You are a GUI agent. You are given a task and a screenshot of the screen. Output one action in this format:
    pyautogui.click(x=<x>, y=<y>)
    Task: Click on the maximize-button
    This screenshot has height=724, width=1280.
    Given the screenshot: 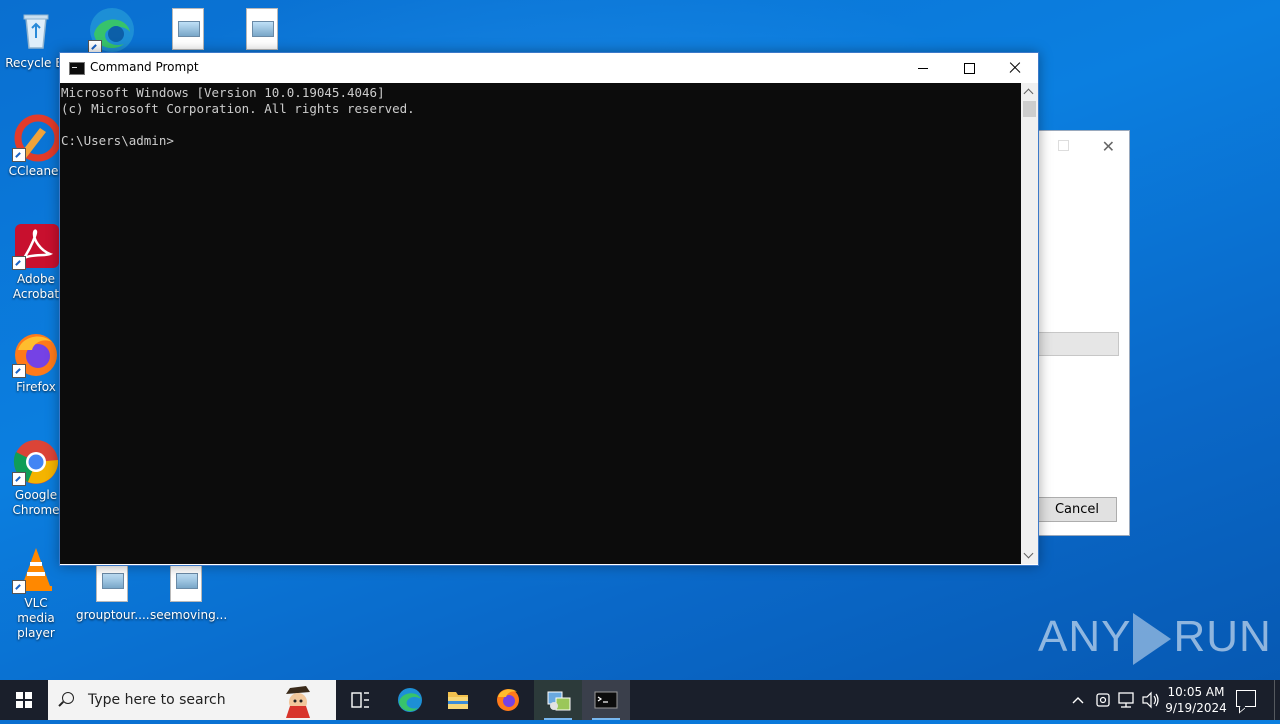 What is the action you would take?
    pyautogui.click(x=969, y=68)
    